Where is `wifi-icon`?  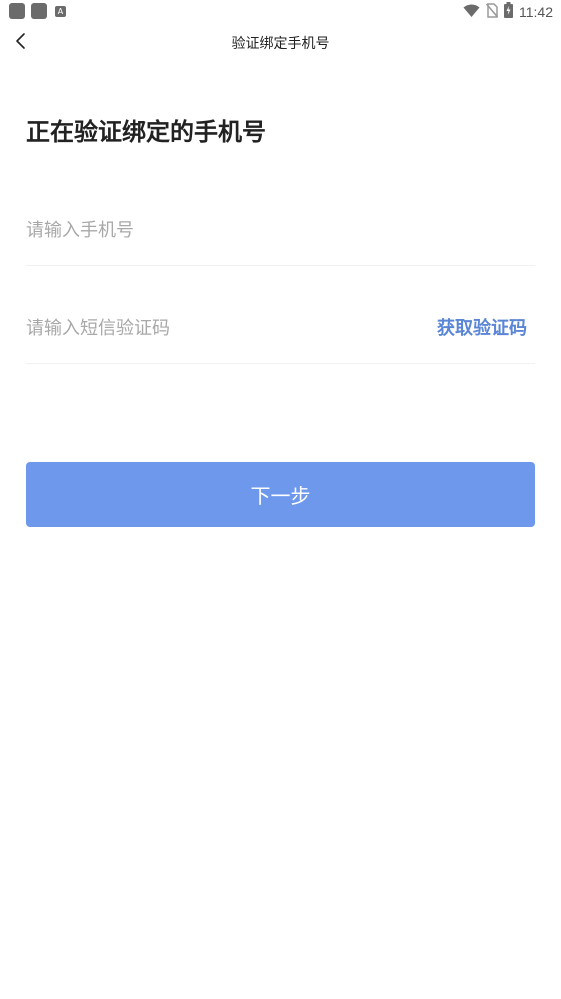 wifi-icon is located at coordinates (471, 12).